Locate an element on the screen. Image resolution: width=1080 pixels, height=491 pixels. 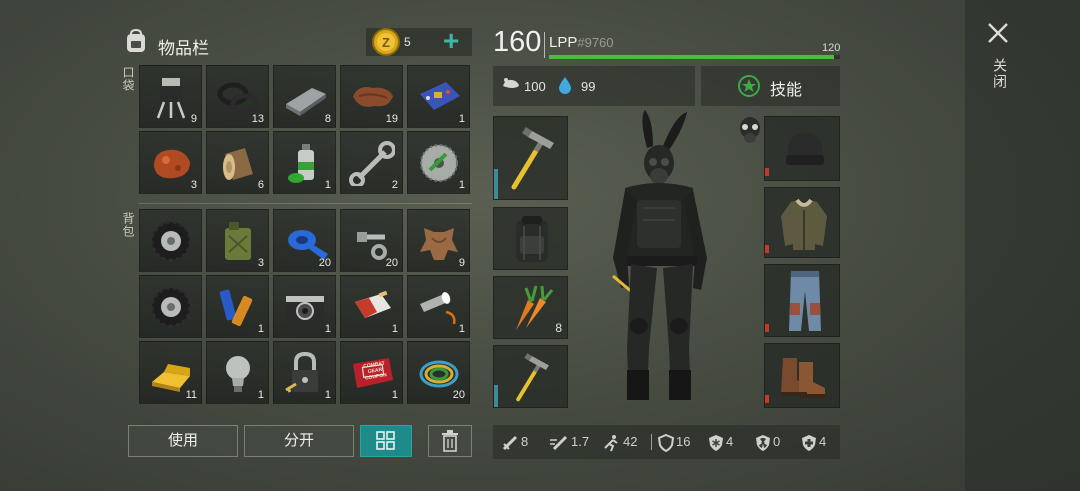
section-divider is located at coordinates (305, 203).